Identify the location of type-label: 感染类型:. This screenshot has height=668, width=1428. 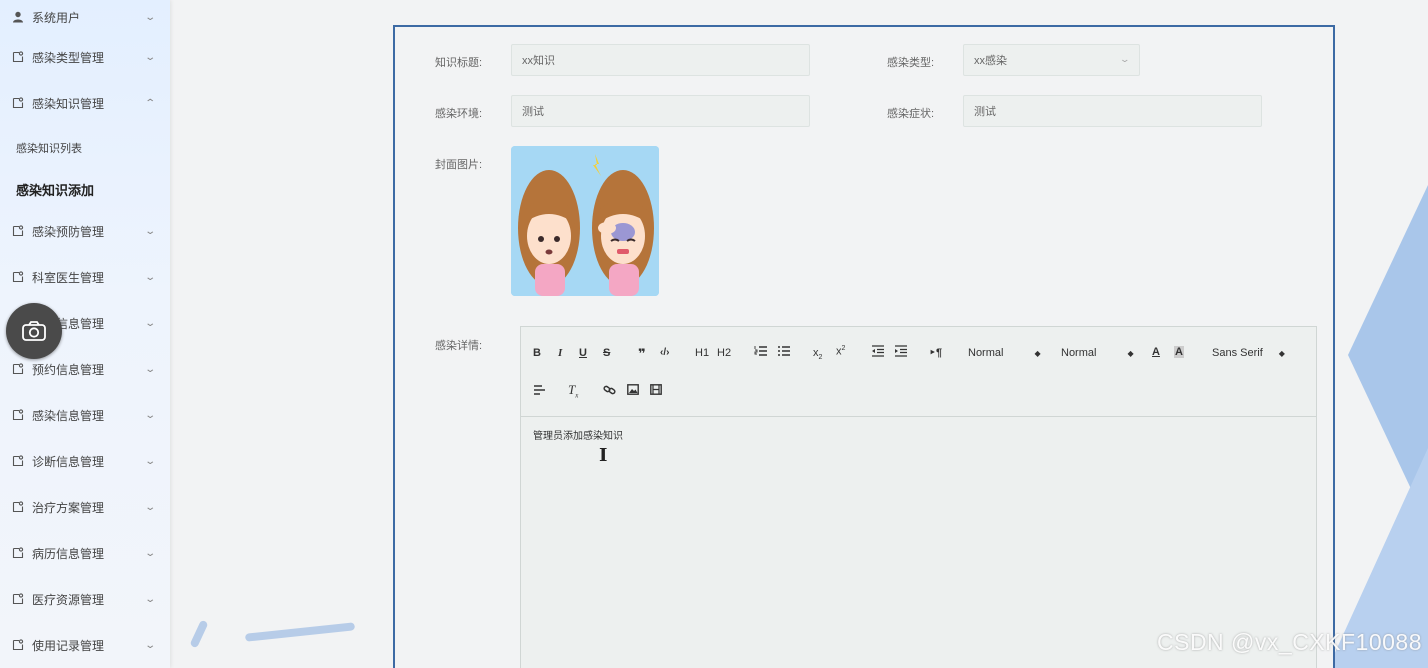
(911, 63).